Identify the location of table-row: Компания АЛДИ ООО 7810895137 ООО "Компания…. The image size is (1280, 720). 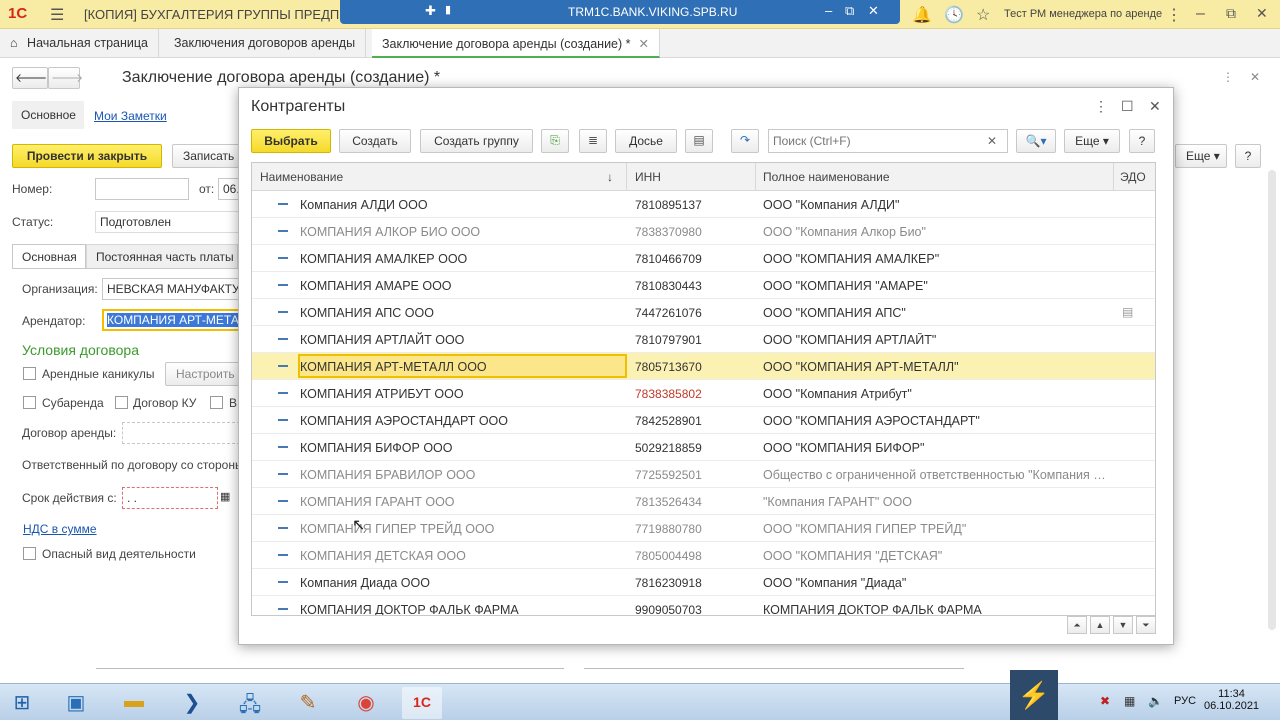
(703, 204).